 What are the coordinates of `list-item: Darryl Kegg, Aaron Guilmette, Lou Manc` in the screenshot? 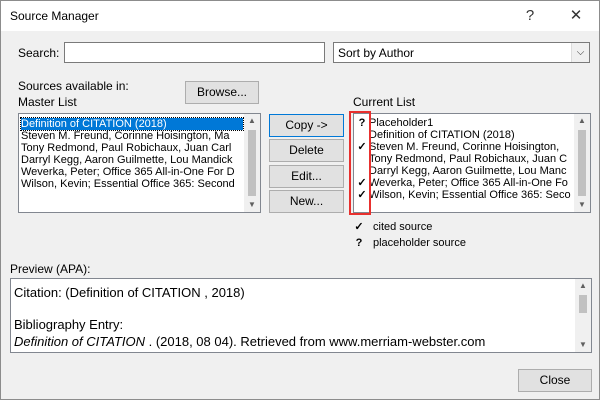 It's located at (467, 171).